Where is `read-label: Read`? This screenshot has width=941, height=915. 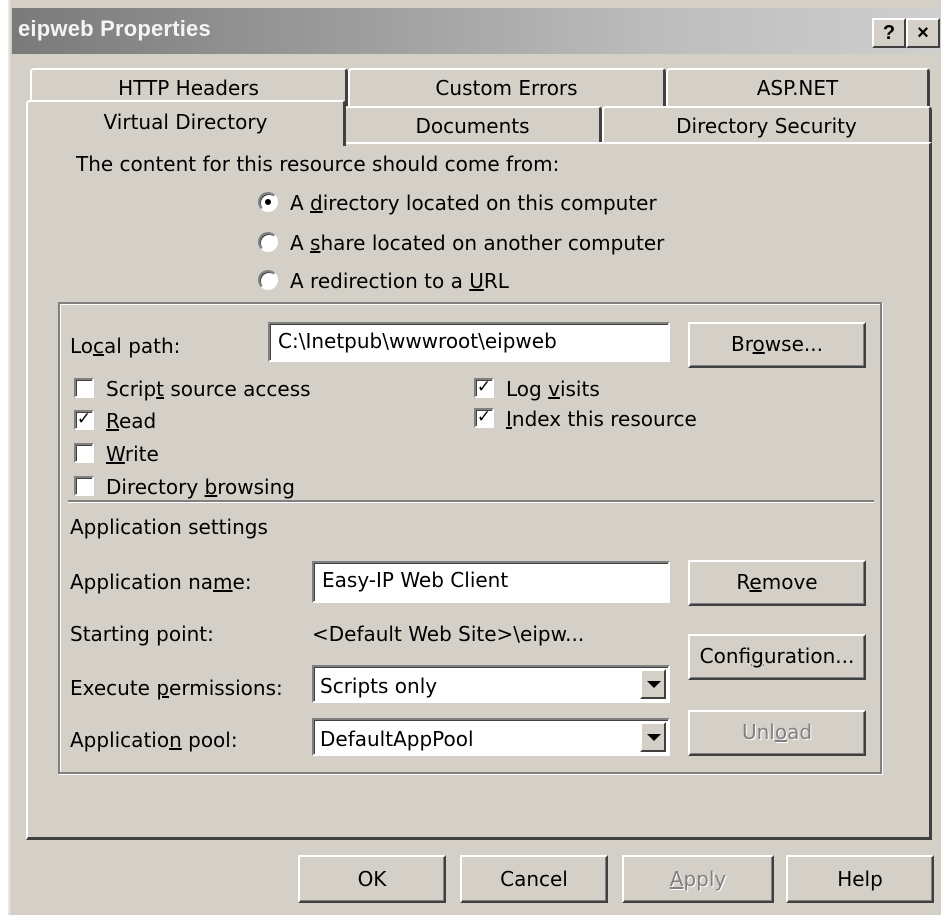 read-label: Read is located at coordinates (131, 421).